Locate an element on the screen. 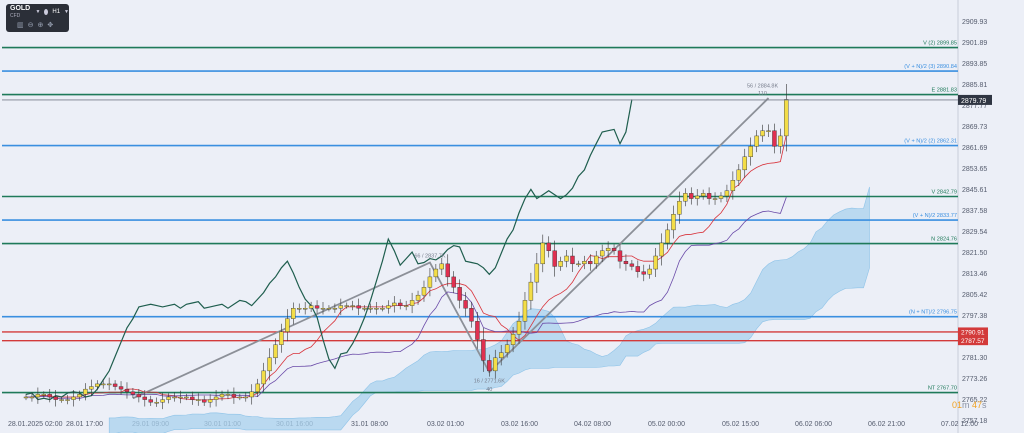 The height and width of the screenshot is (433, 1024). timeframe-caret-icon: ▼ is located at coordinates (66, 12).